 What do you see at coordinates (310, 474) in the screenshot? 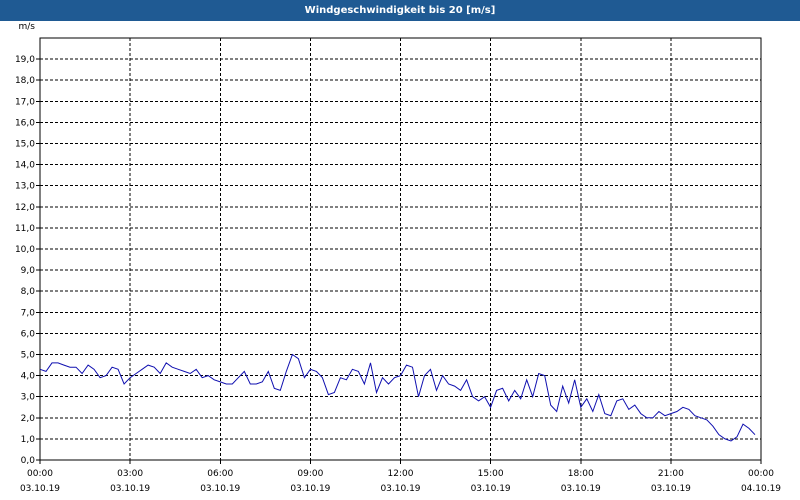
I see `x-tick-time-label: 09:00` at bounding box center [310, 474].